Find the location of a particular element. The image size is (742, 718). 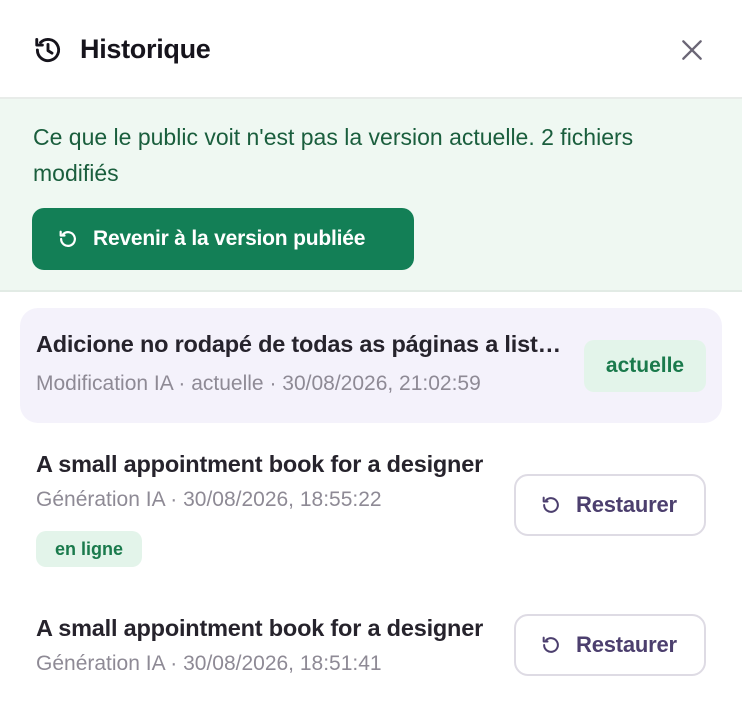

entry-meta: Génération IA · 30/08/2026, 18:51:41 is located at coordinates (209, 663).